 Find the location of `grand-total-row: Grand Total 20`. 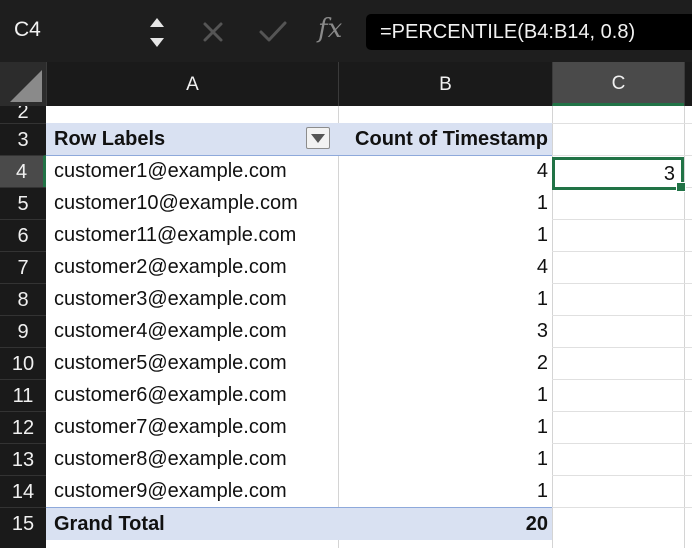

grand-total-row: Grand Total 20 is located at coordinates (299, 523).